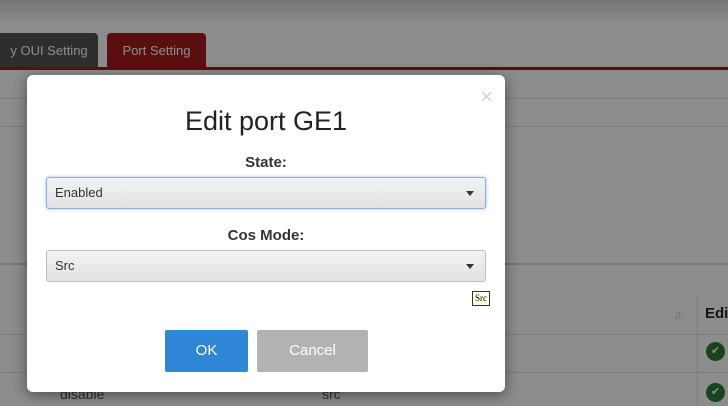 This screenshot has width=728, height=406. What do you see at coordinates (266, 121) in the screenshot?
I see `dialog-title: Edit port GE1` at bounding box center [266, 121].